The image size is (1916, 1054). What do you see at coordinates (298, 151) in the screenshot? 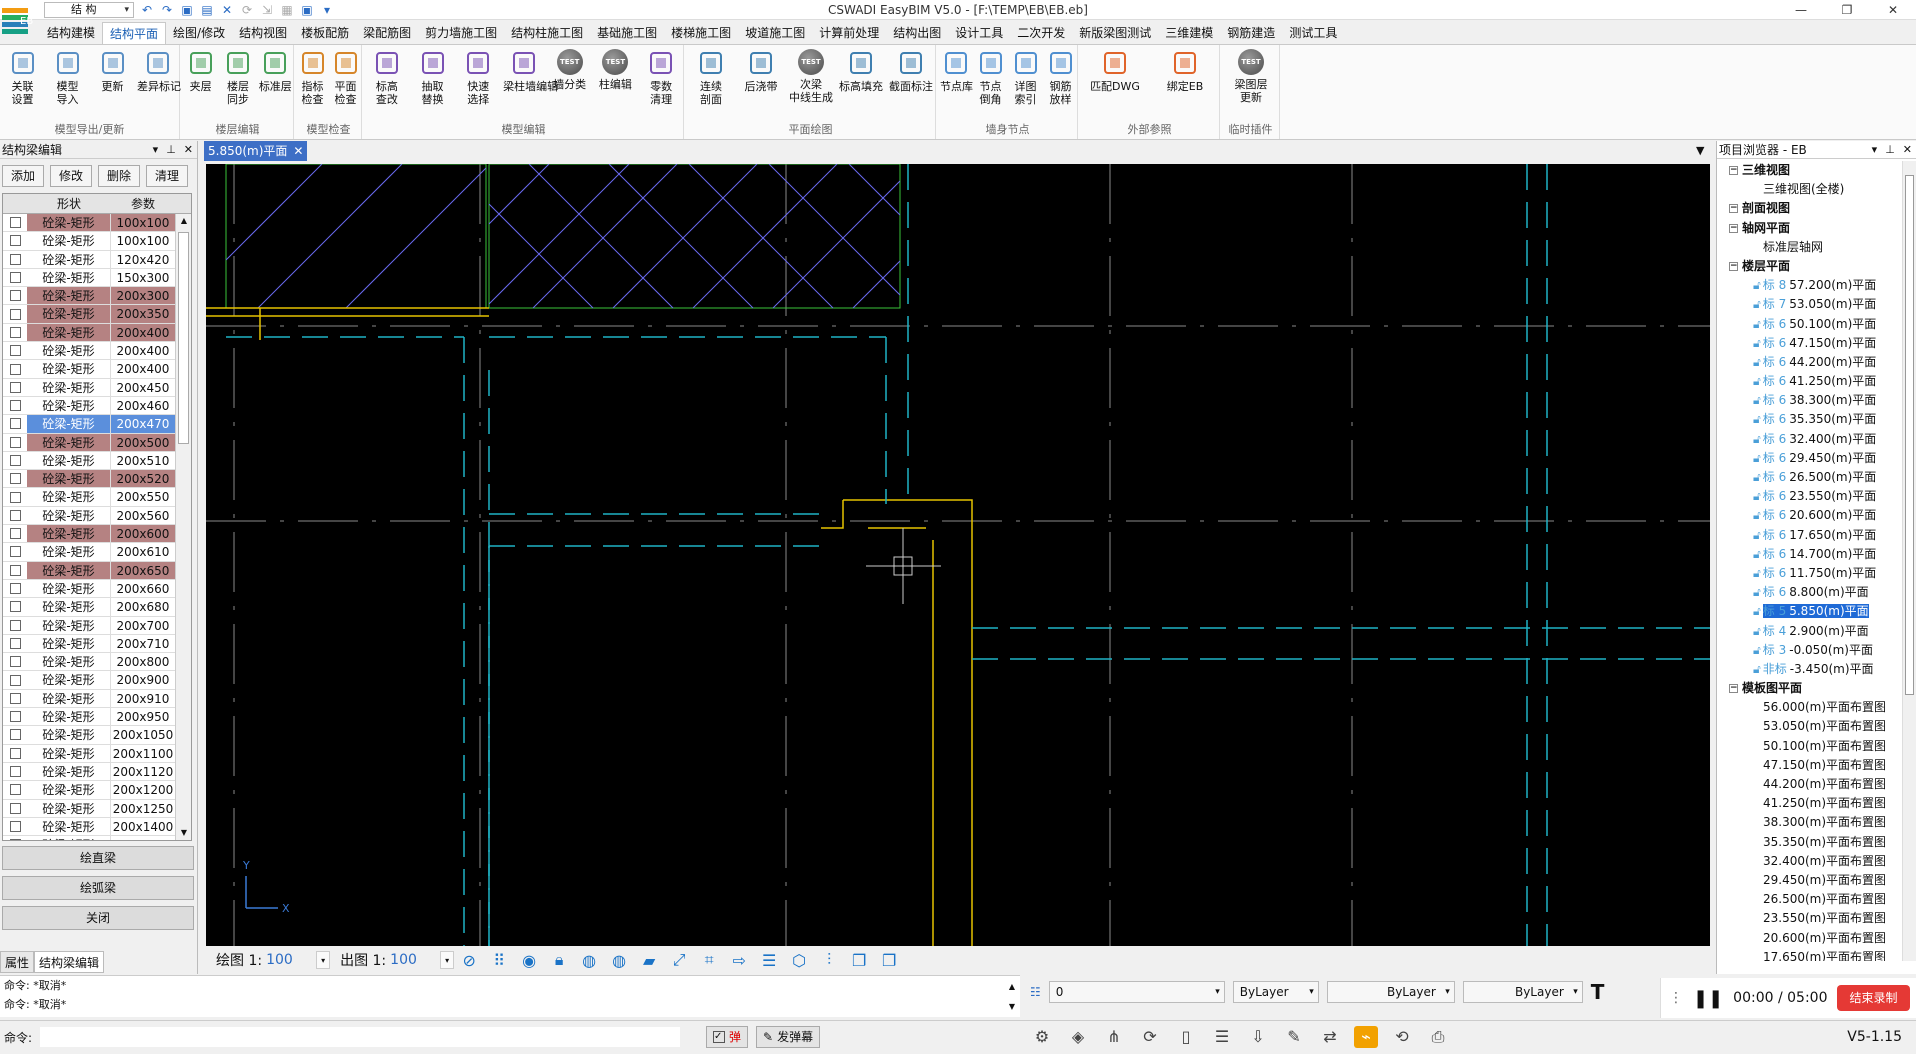
I see `close-tab-icon: ✕` at bounding box center [298, 151].